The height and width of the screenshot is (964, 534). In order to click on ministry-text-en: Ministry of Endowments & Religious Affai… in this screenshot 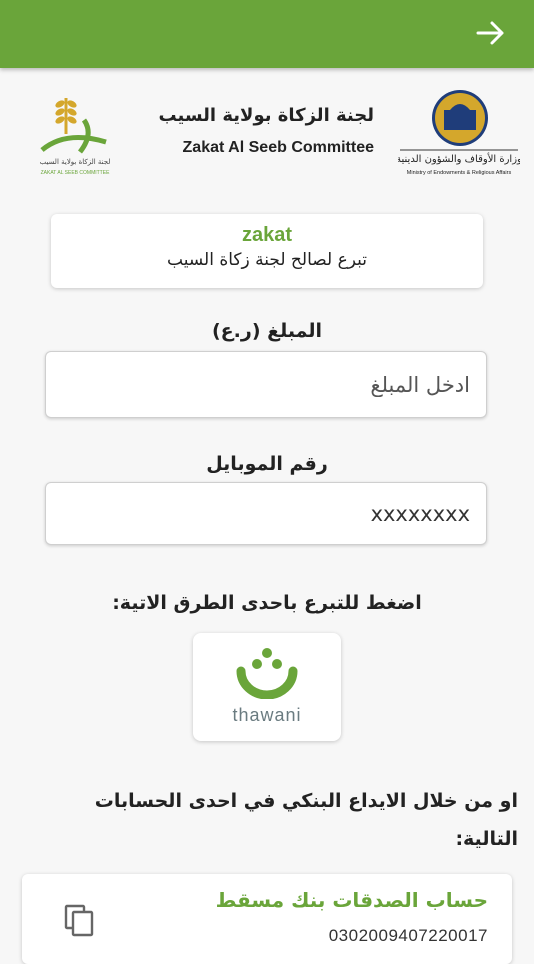, I will do `click(459, 173)`.